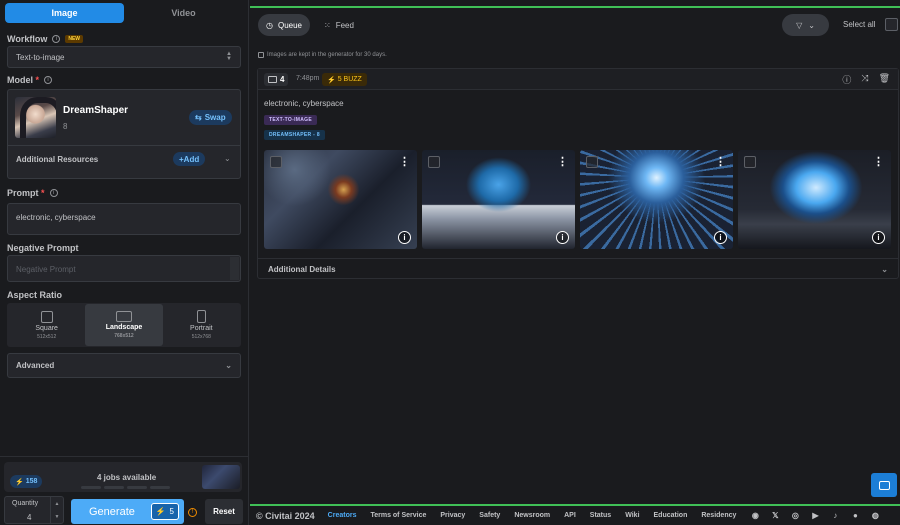  Describe the element at coordinates (570, 515) in the screenshot. I see `footer-link-api: API` at that location.